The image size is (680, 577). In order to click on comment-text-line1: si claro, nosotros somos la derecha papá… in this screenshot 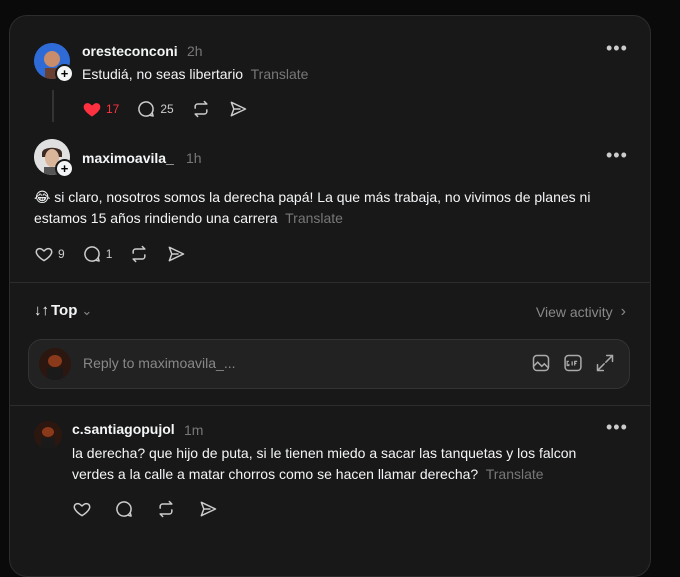, I will do `click(322, 197)`.